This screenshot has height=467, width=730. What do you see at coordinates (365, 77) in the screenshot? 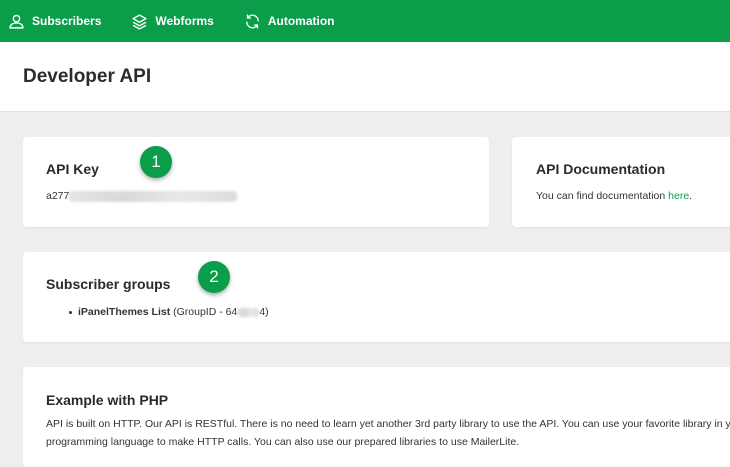
I see `page-header: Developer API` at bounding box center [365, 77].